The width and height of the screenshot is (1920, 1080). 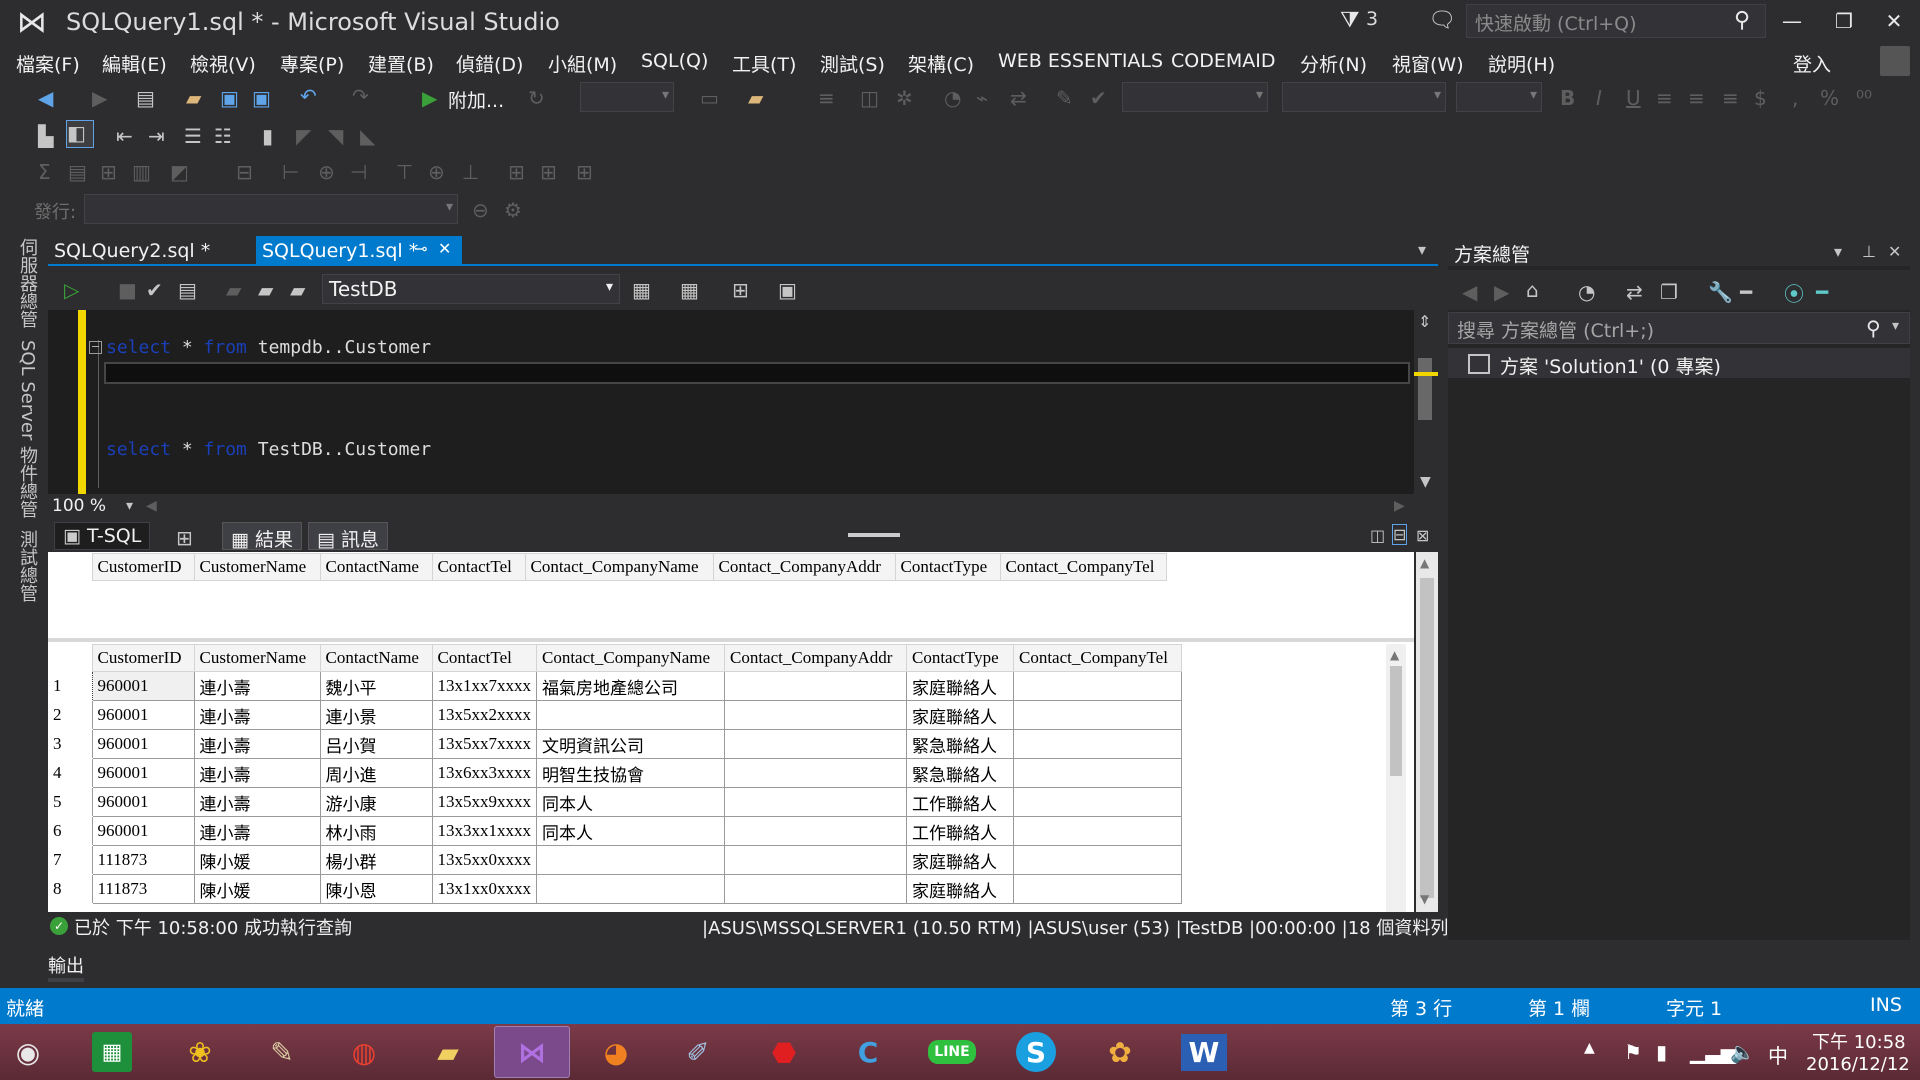 I want to click on align-top-icon: ⊤, so click(x=404, y=172).